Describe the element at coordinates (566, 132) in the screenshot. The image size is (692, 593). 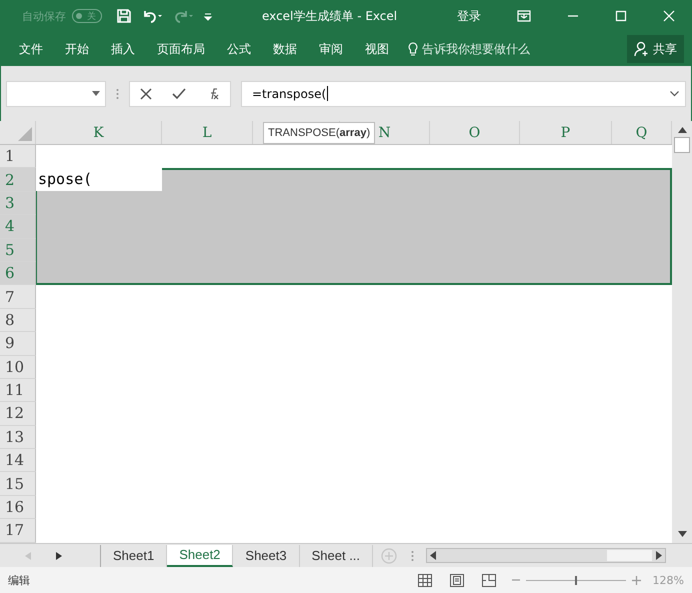
I see `column-header: P` at that location.